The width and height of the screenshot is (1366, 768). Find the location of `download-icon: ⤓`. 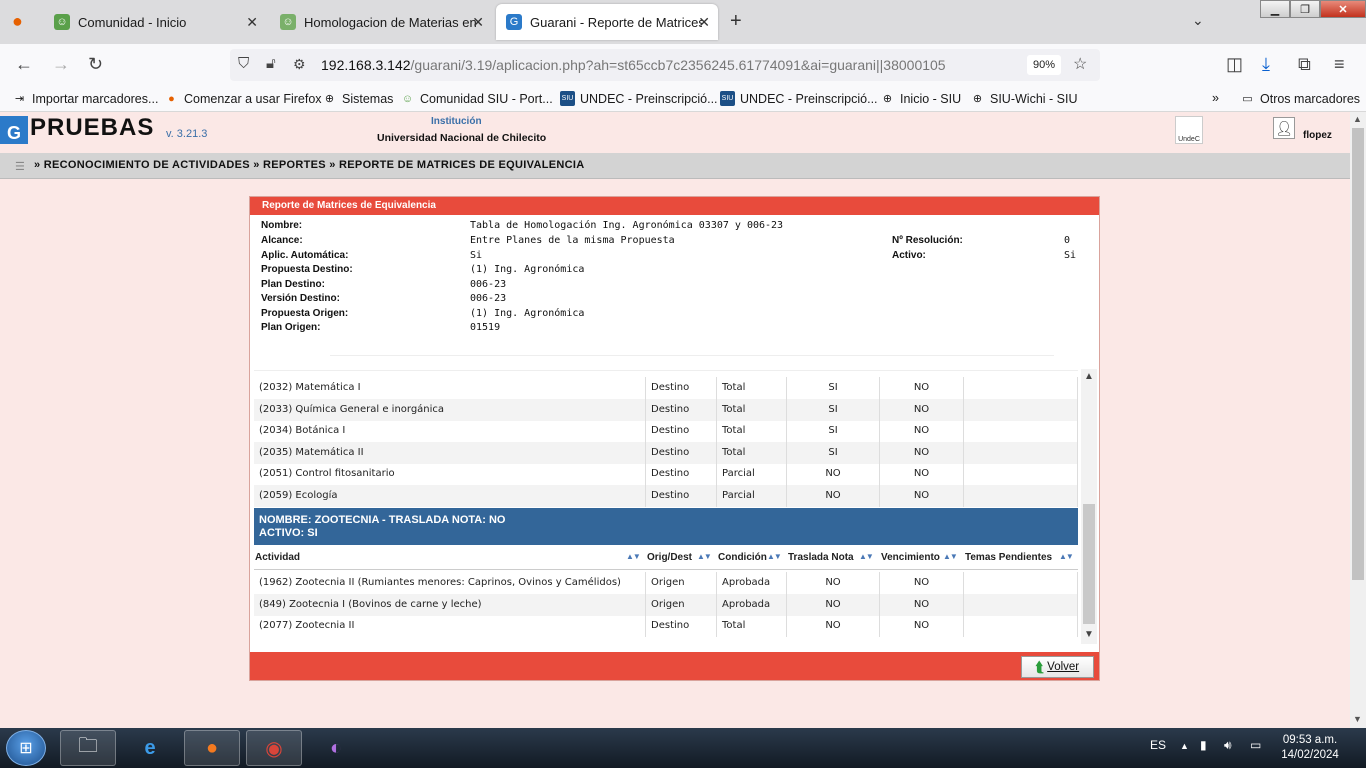

download-icon: ⤓ is located at coordinates (1266, 64).